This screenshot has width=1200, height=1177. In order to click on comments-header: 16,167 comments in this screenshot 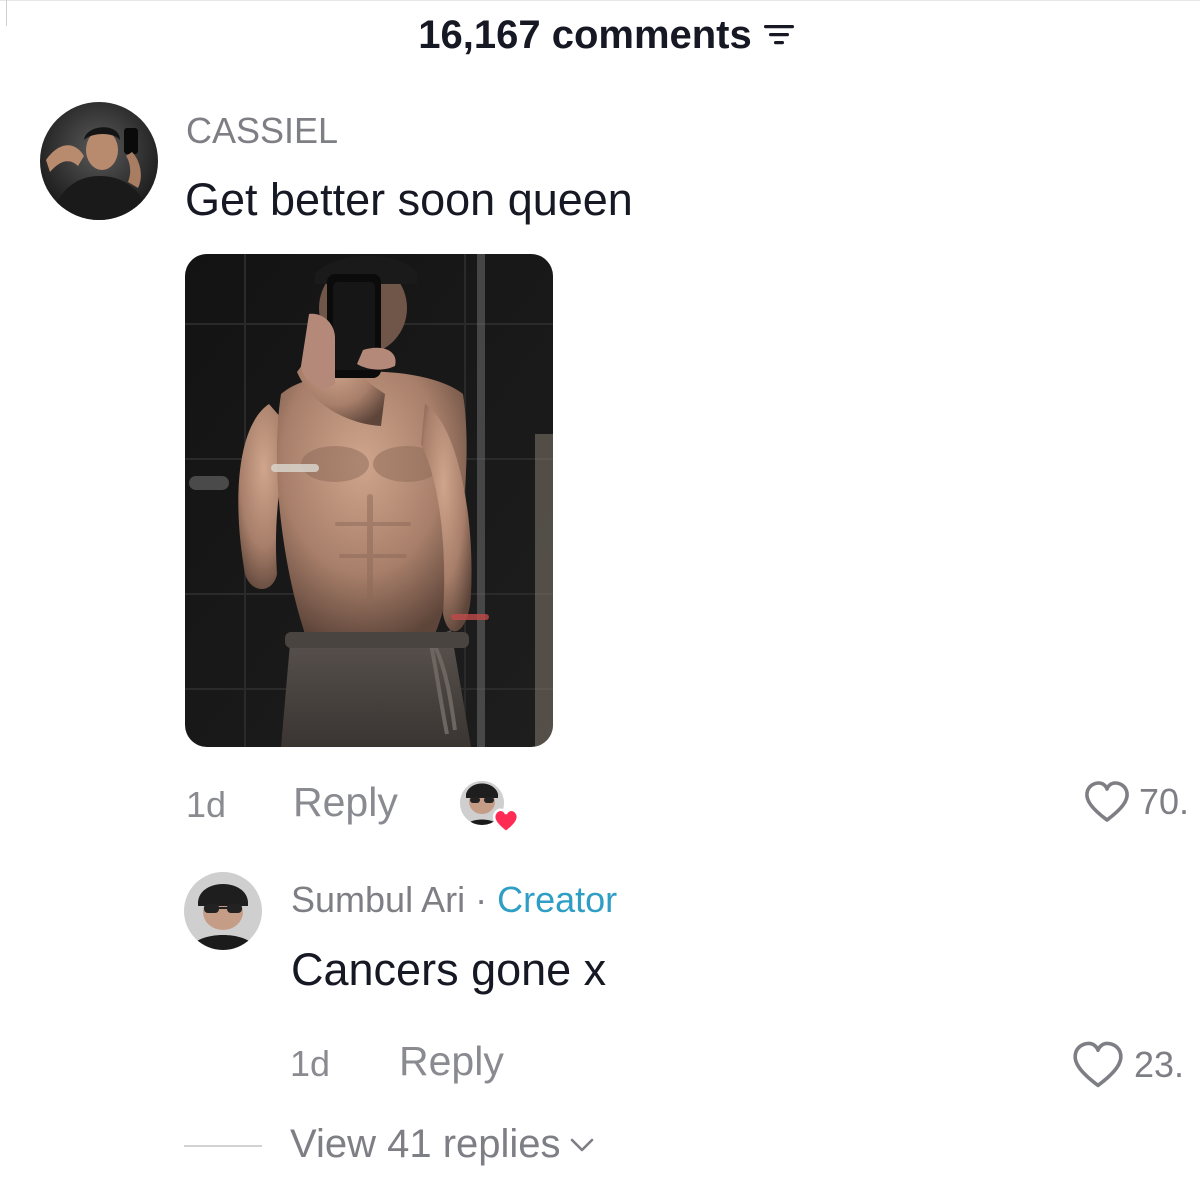, I will do `click(600, 35)`.